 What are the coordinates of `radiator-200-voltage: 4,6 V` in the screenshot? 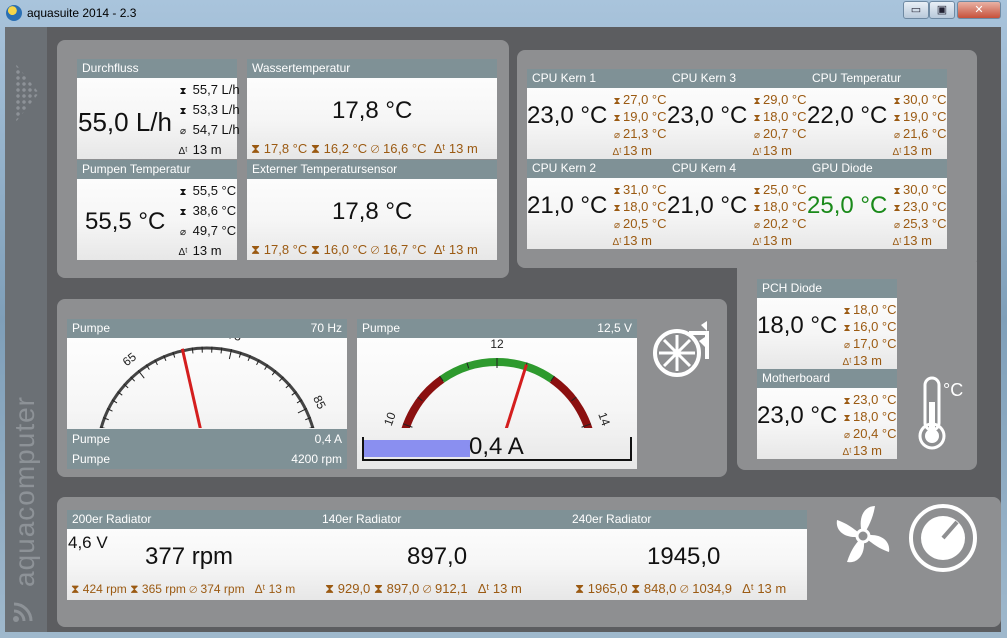 It's located at (88, 542).